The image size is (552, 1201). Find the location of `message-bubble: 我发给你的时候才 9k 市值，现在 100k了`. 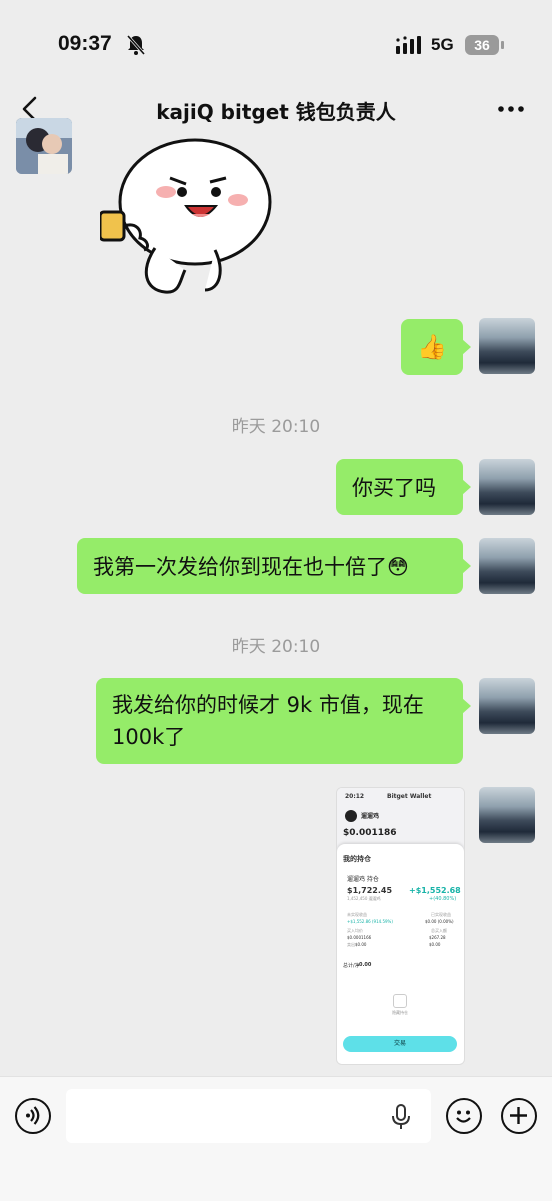

message-bubble: 我发给你的时候才 9k 市值，现在 100k了 is located at coordinates (283, 721).